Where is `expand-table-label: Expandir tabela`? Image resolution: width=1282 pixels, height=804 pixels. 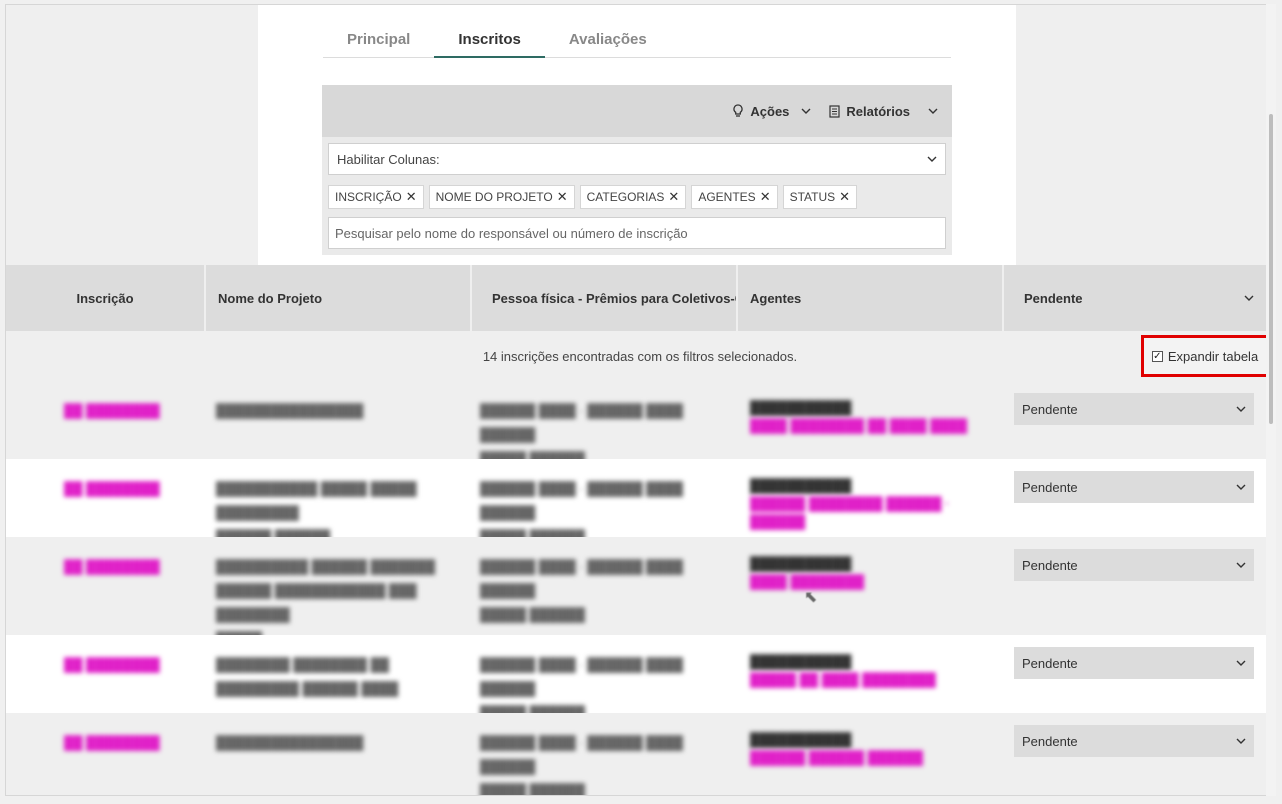 expand-table-label: Expandir tabela is located at coordinates (1213, 356).